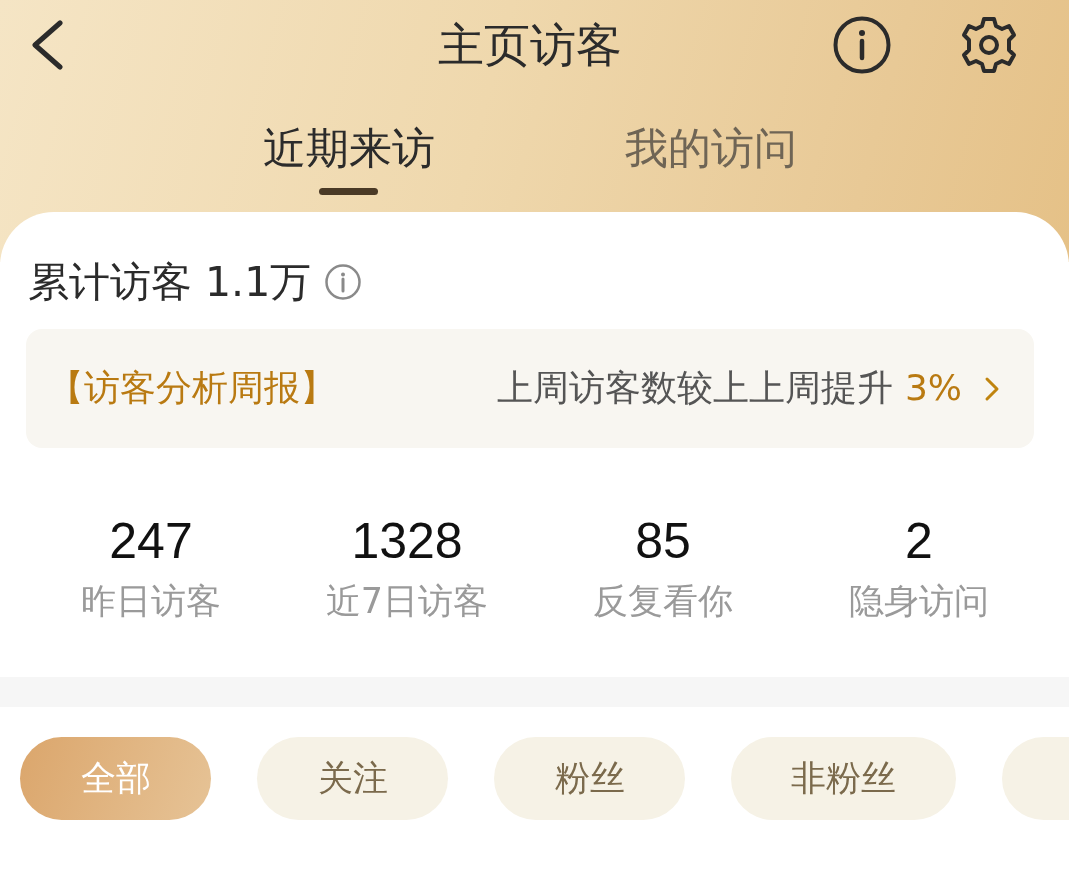  I want to click on stat-value: 247, so click(151, 541).